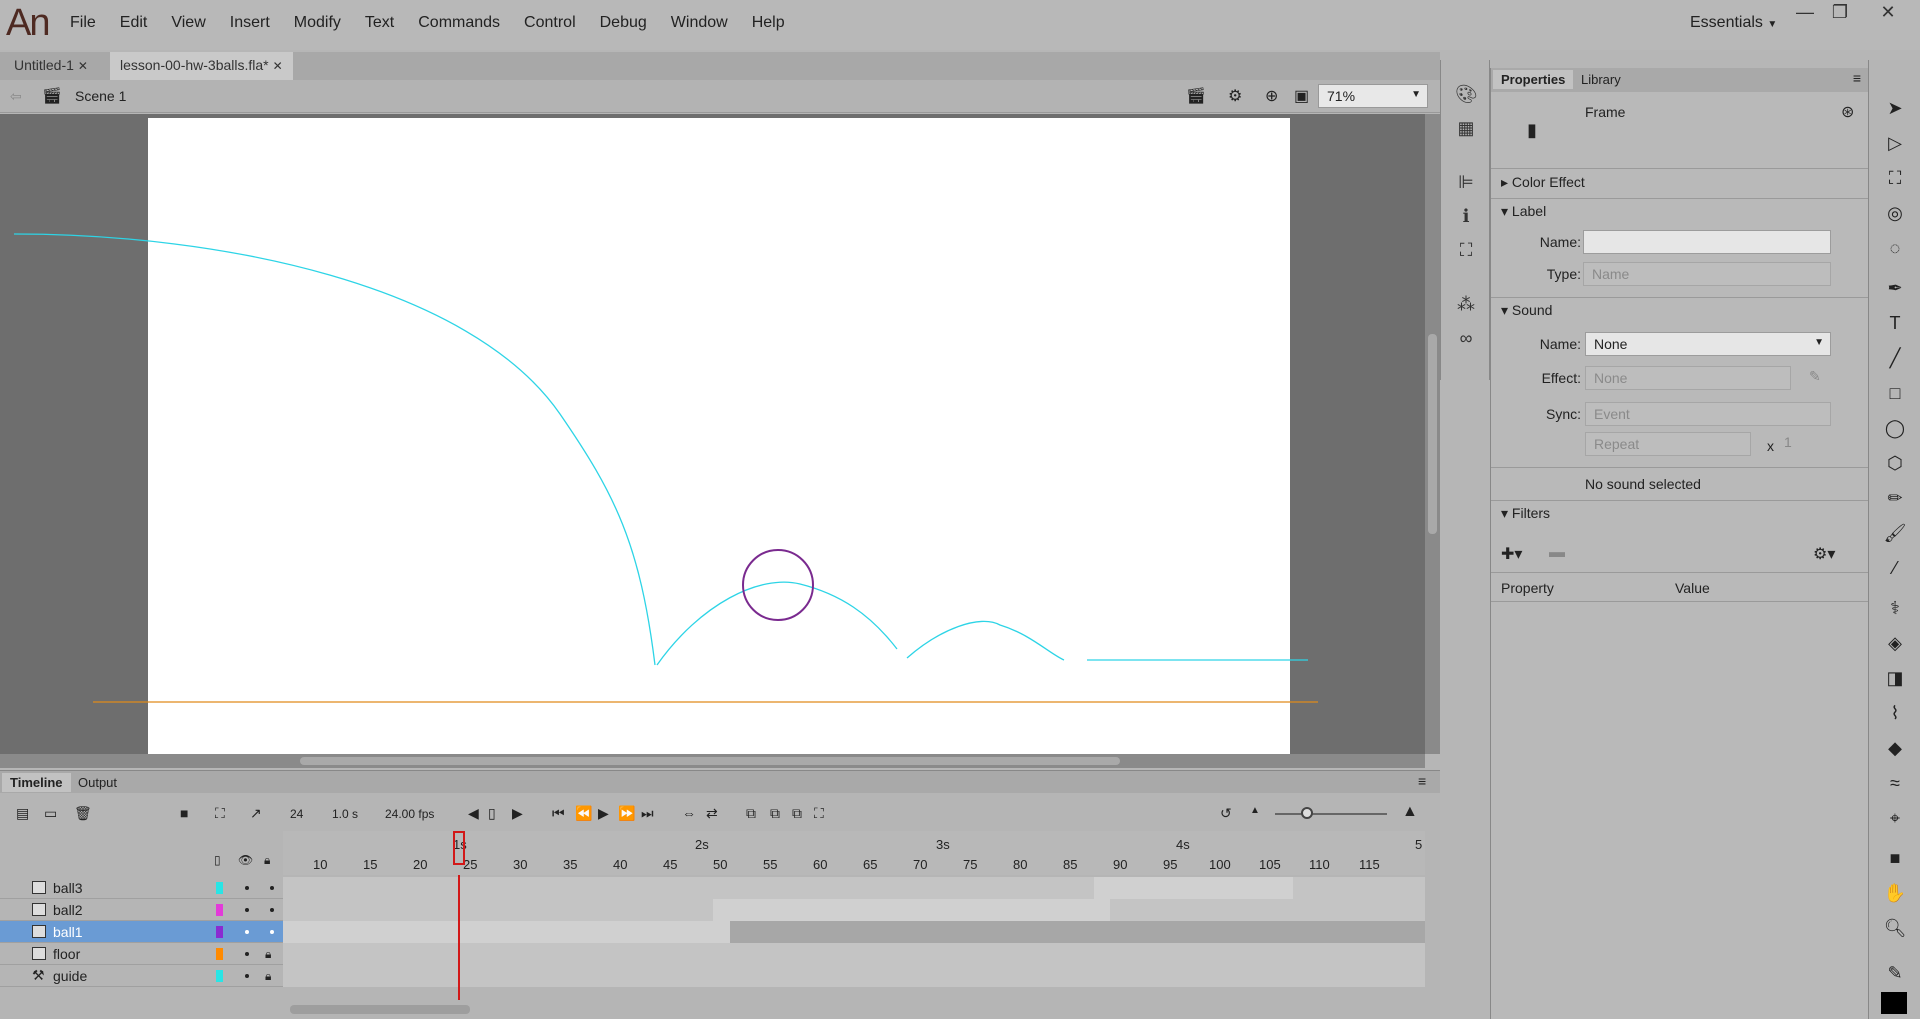 This screenshot has width=1920, height=1019. Describe the element at coordinates (1840, 13) in the screenshot. I see `maximize-button: ❐` at that location.